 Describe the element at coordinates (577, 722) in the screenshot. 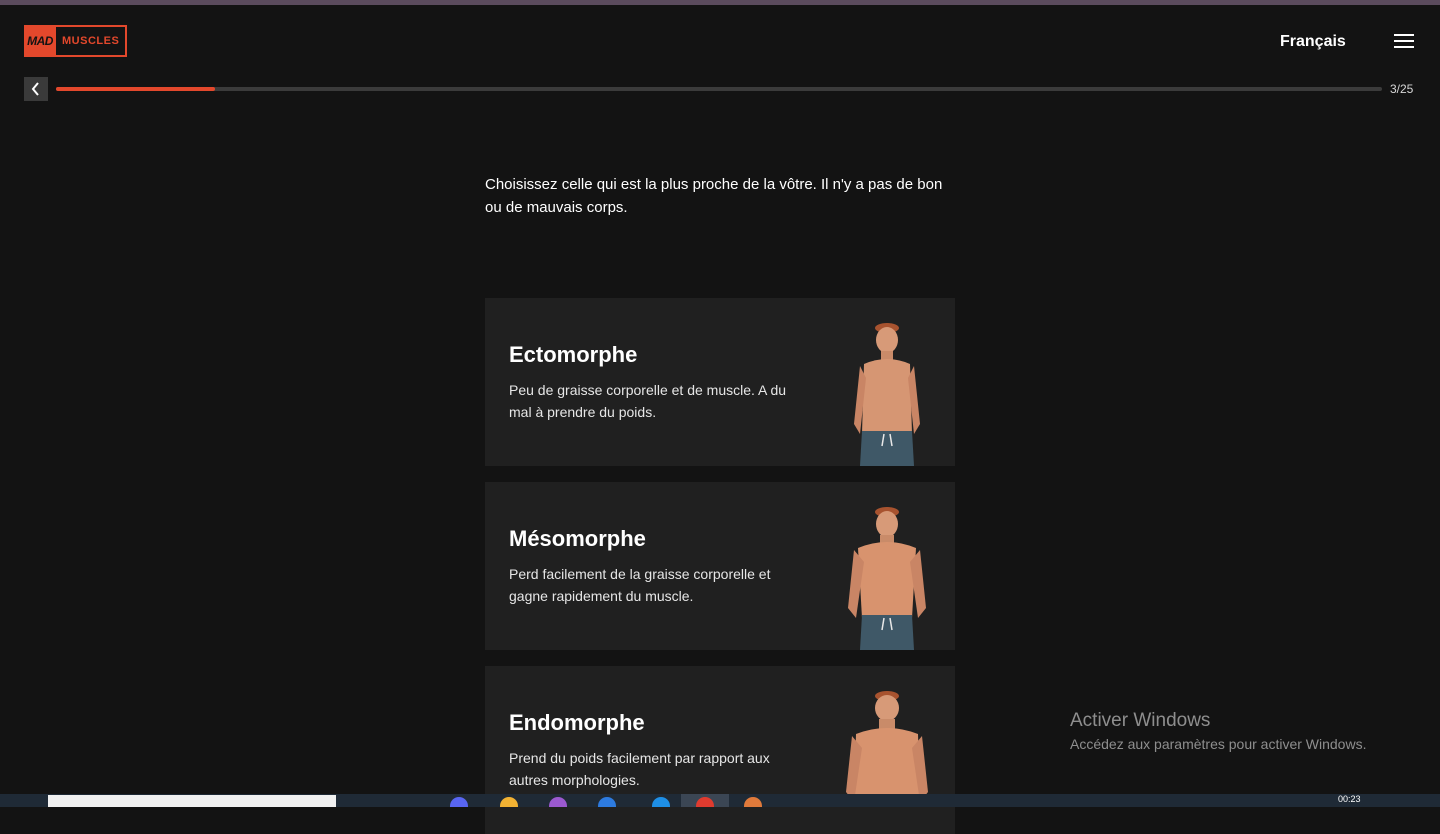

I see `option-title: Endomorphe` at that location.